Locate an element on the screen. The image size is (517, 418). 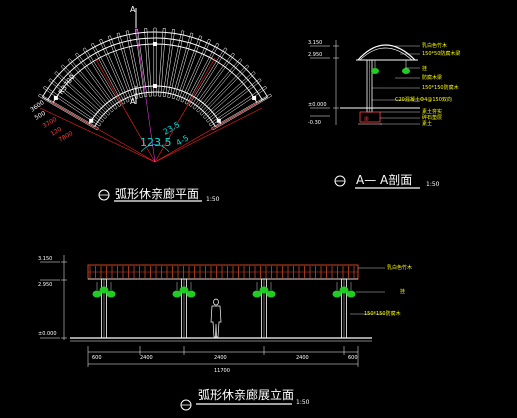
elevation-dim-5: 600 is located at coordinates (353, 358).